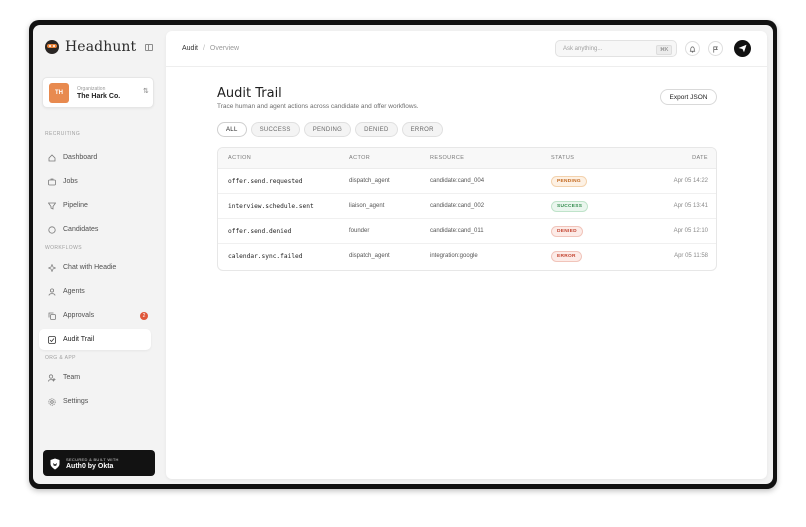 This screenshot has height=527, width=806. I want to click on sidebar-item-team: Team, so click(95, 377).